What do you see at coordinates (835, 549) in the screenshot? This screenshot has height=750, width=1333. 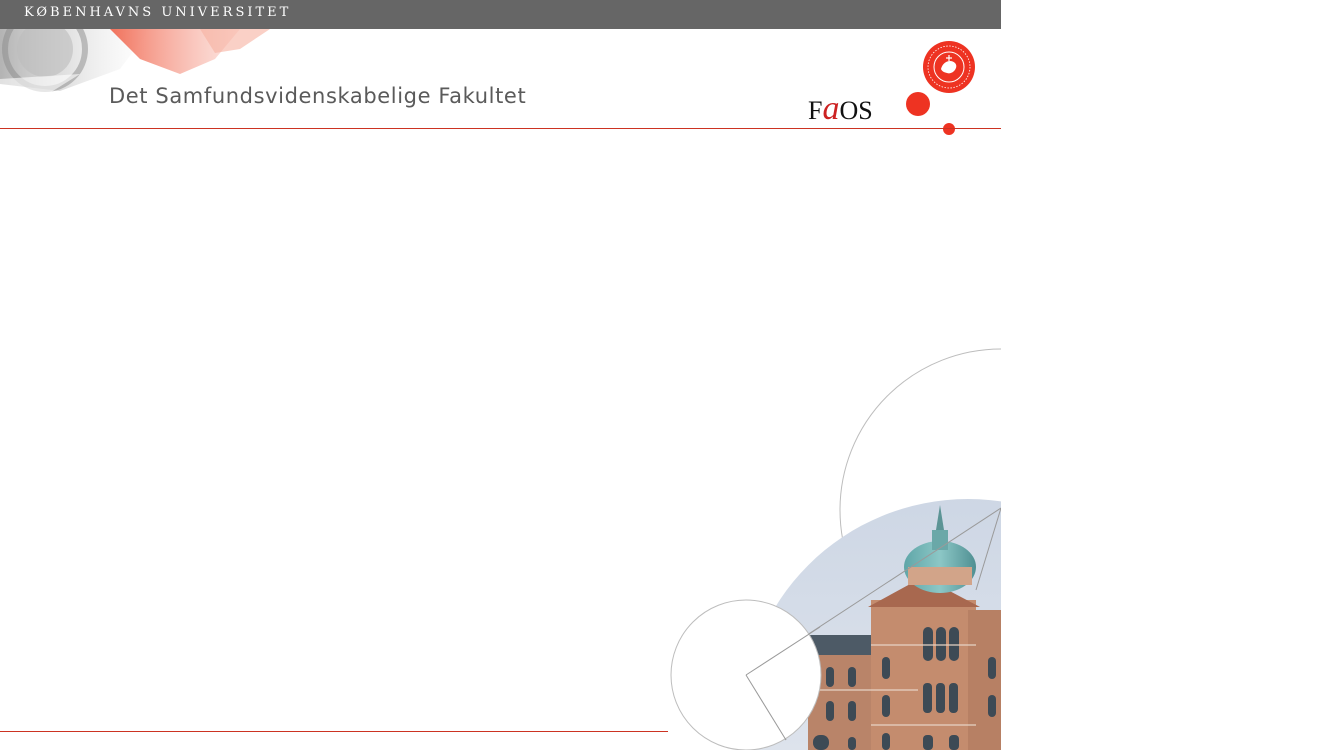 I see `university-building-photo` at bounding box center [835, 549].